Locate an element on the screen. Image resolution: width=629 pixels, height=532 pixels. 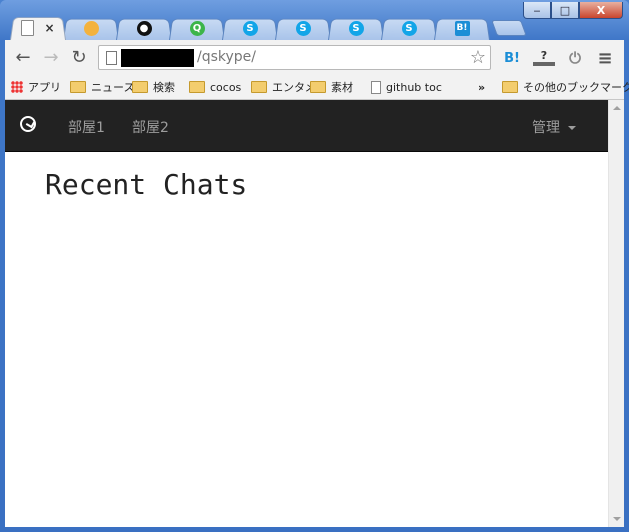
tab-content: Q is located at coordinates (197, 28).